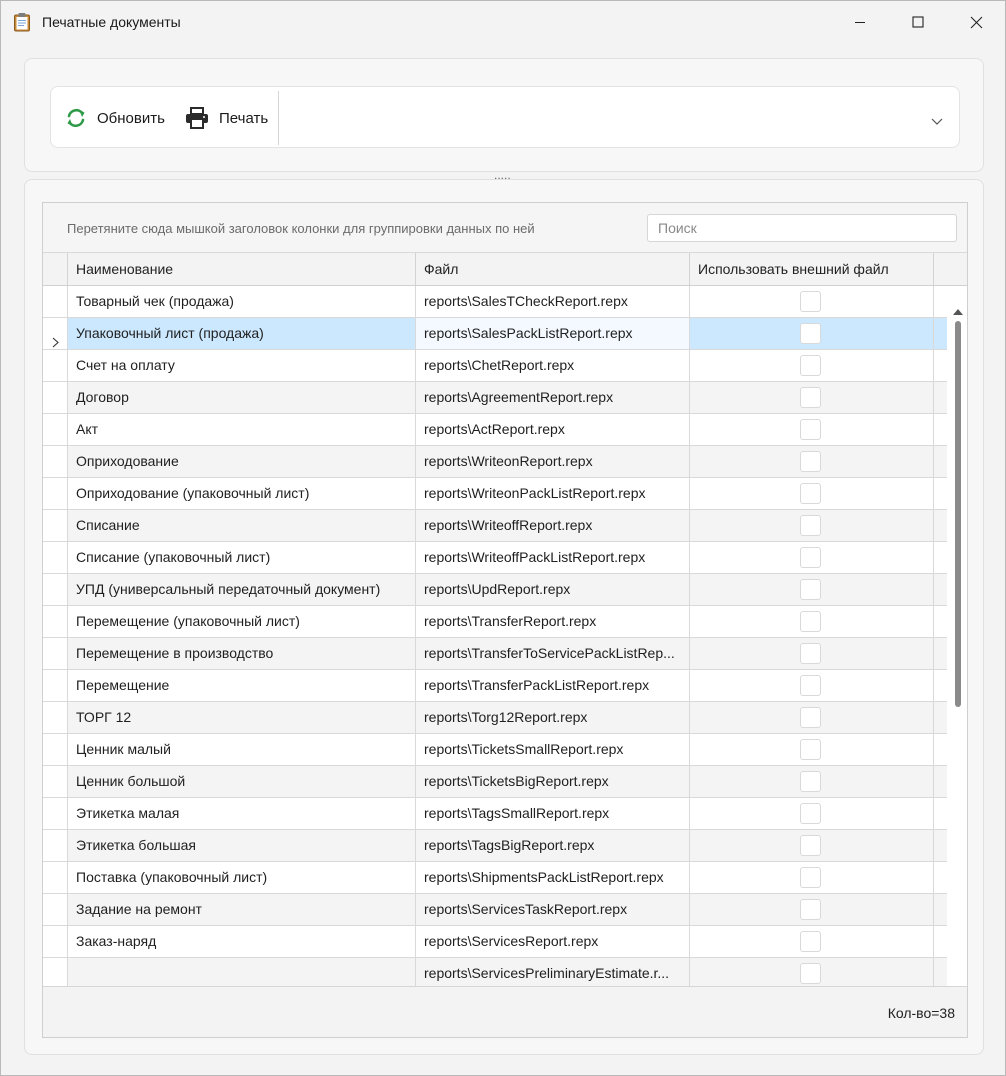 This screenshot has height=1076, width=1006. What do you see at coordinates (242, 365) in the screenshot?
I see `cell-name: Счет на оплату` at bounding box center [242, 365].